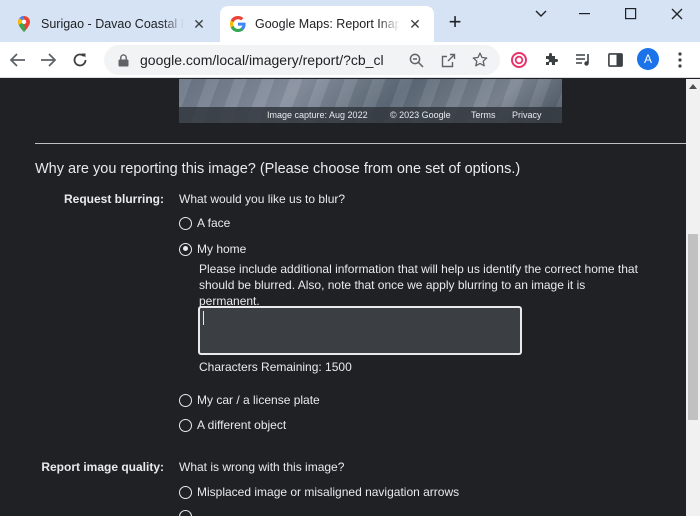 Image resolution: width=700 pixels, height=516 pixels. I want to click on tab-title: Google Maps: Report Inappropriate, so click(327, 24).